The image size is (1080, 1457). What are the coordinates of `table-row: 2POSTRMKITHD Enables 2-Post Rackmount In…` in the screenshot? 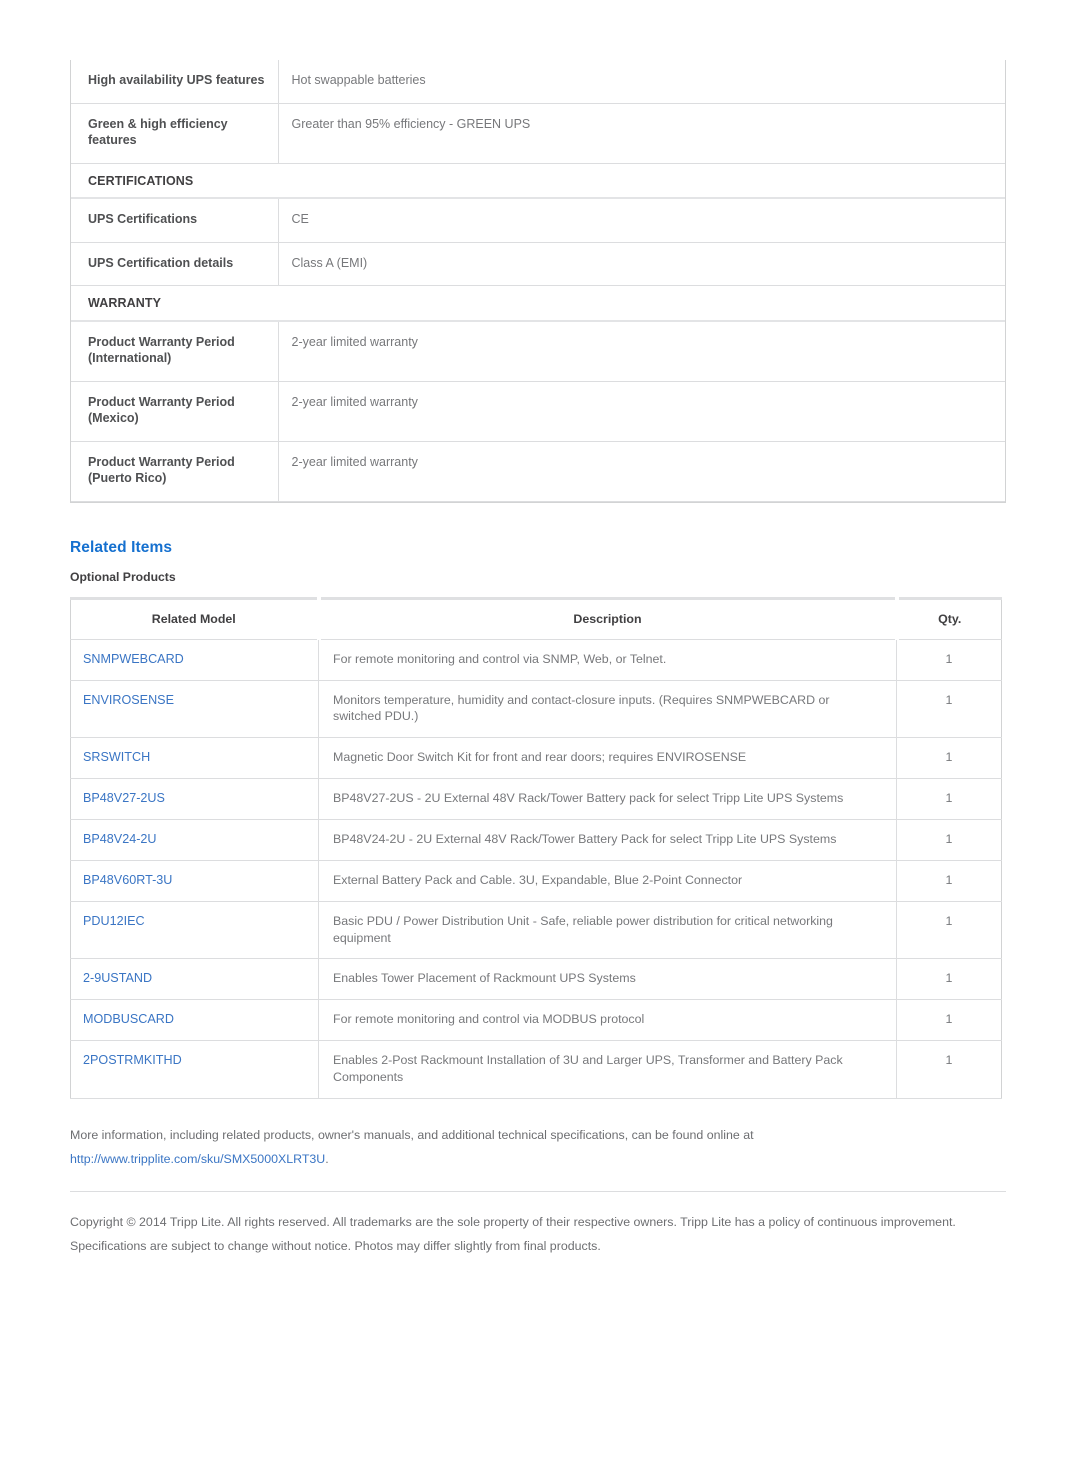 It's located at (536, 1069).